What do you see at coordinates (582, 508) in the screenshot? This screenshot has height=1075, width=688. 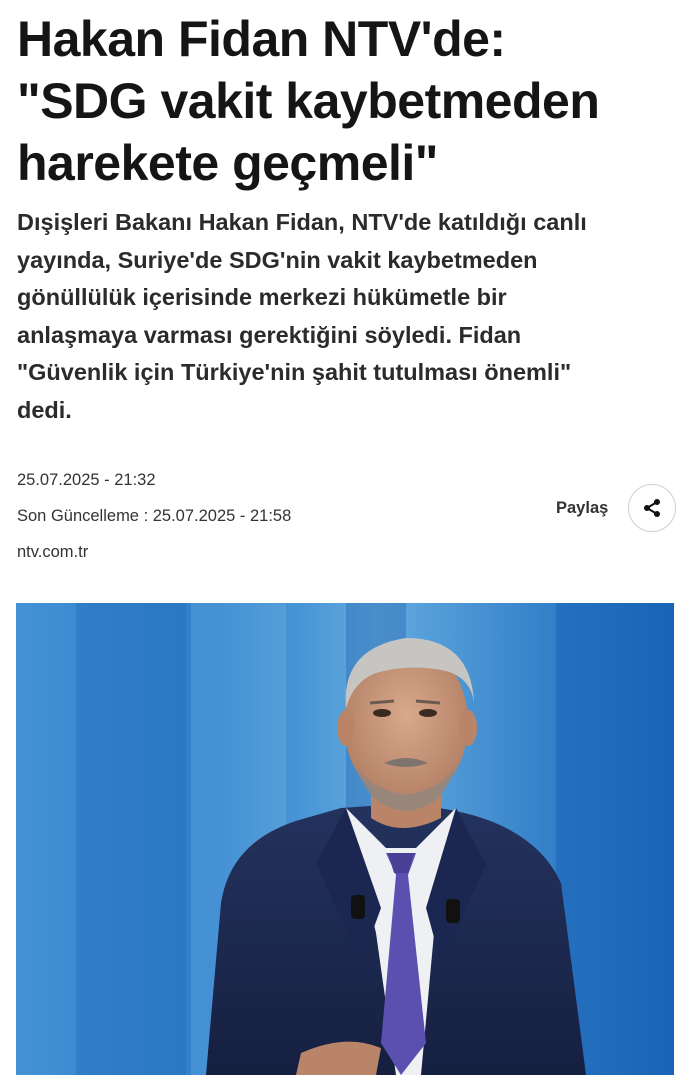 I see `share-label: Paylaş` at bounding box center [582, 508].